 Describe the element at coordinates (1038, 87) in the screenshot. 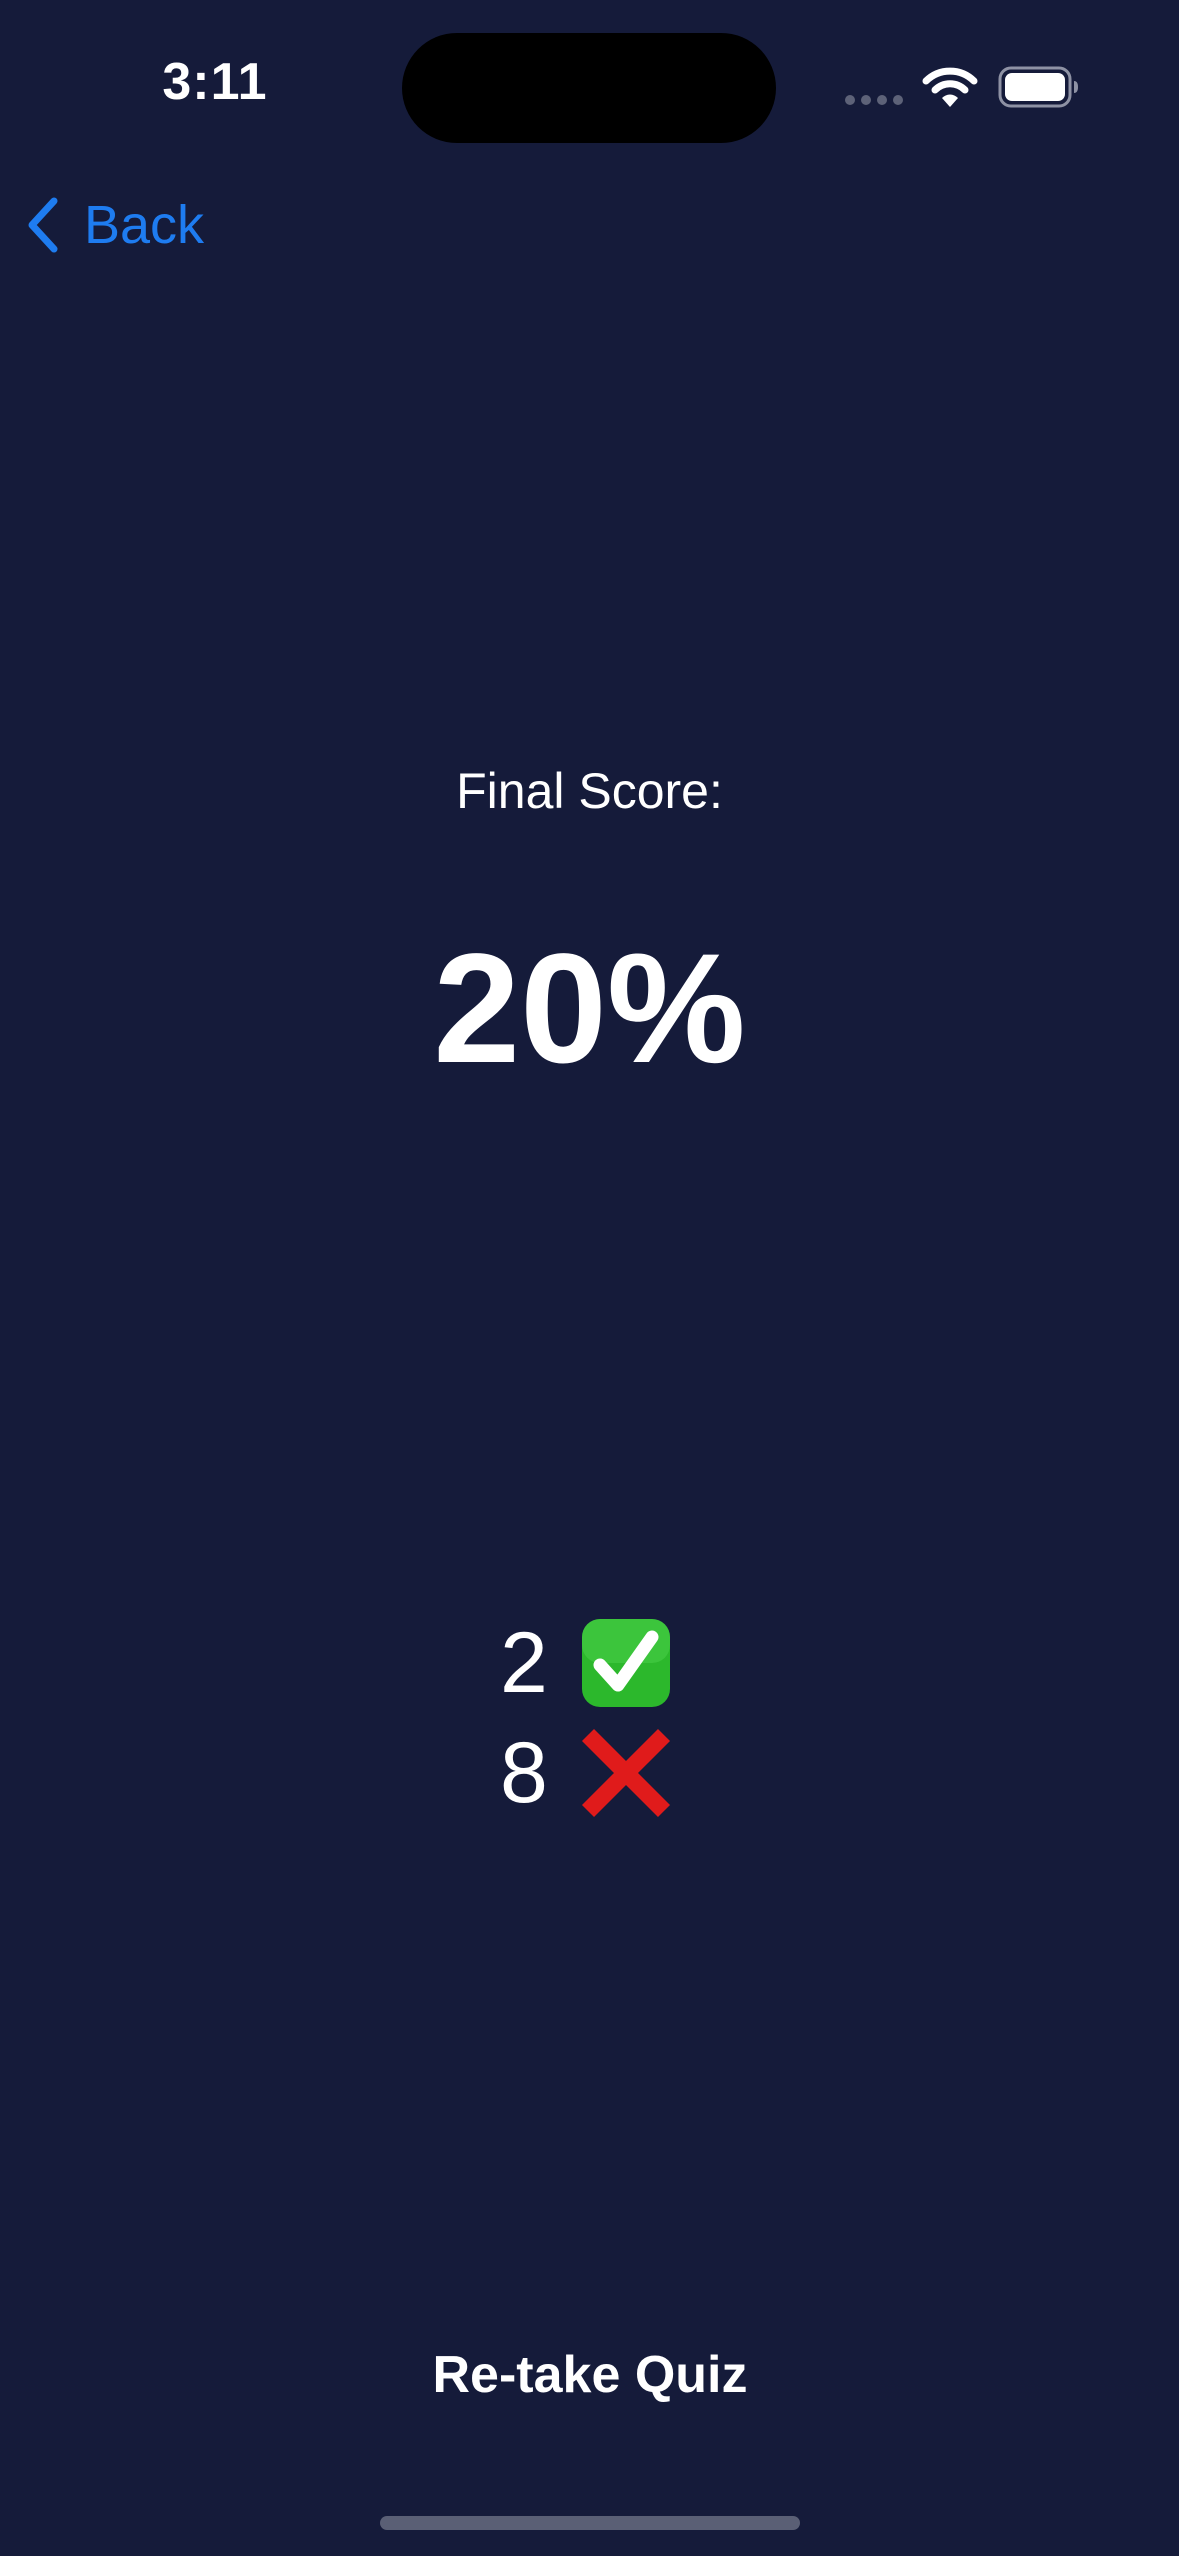

I see `battery-icon` at that location.